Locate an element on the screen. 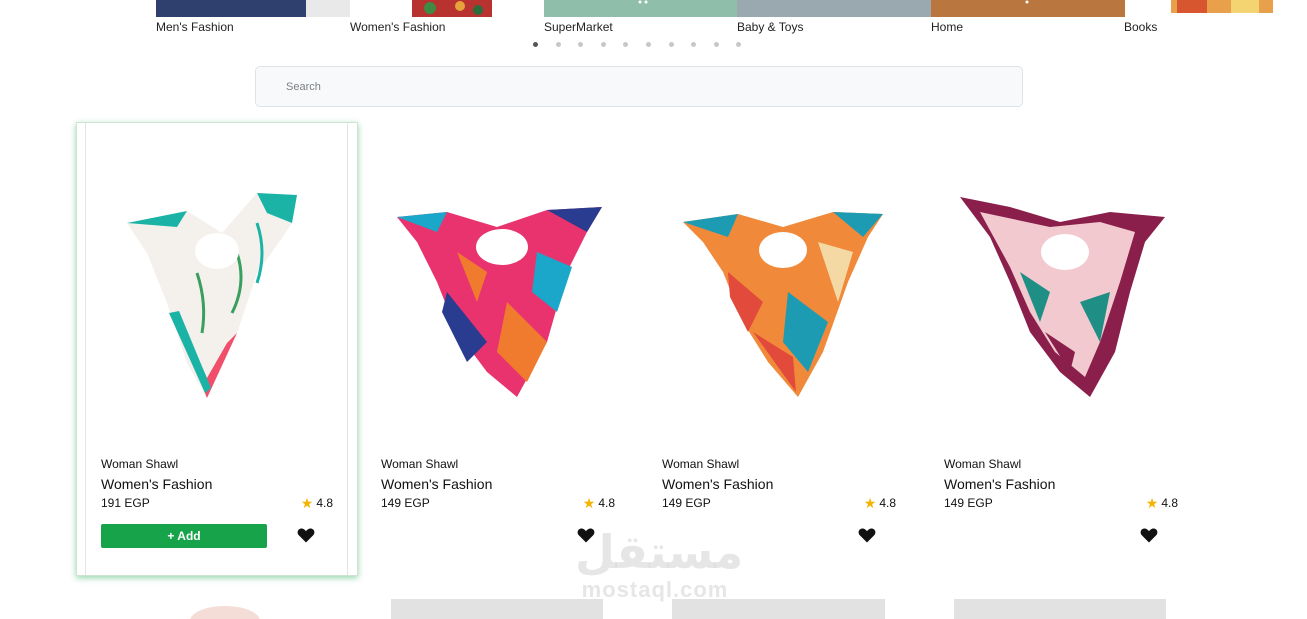 Image resolution: width=1307 pixels, height=619 pixels. category-supermarket: SuperMarket is located at coordinates (641, 20).